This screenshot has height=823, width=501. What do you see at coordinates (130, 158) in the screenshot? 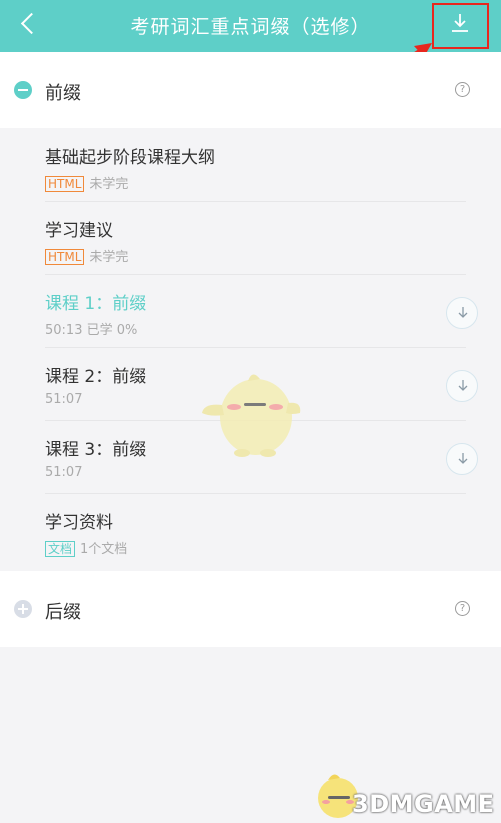
I see `item-title: 基础起步阶段课程大纲` at bounding box center [130, 158].